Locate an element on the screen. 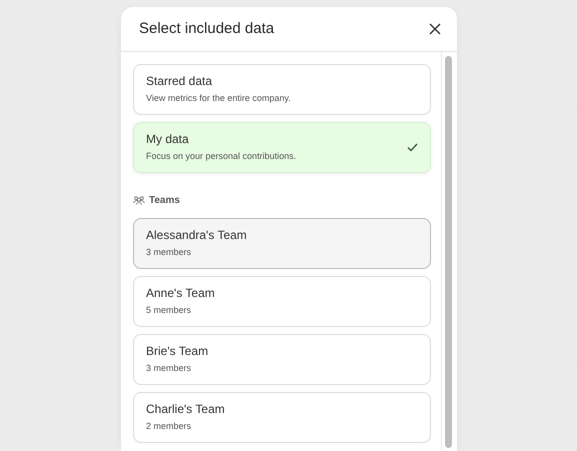  option-title: Alessandra's Team is located at coordinates (196, 236).